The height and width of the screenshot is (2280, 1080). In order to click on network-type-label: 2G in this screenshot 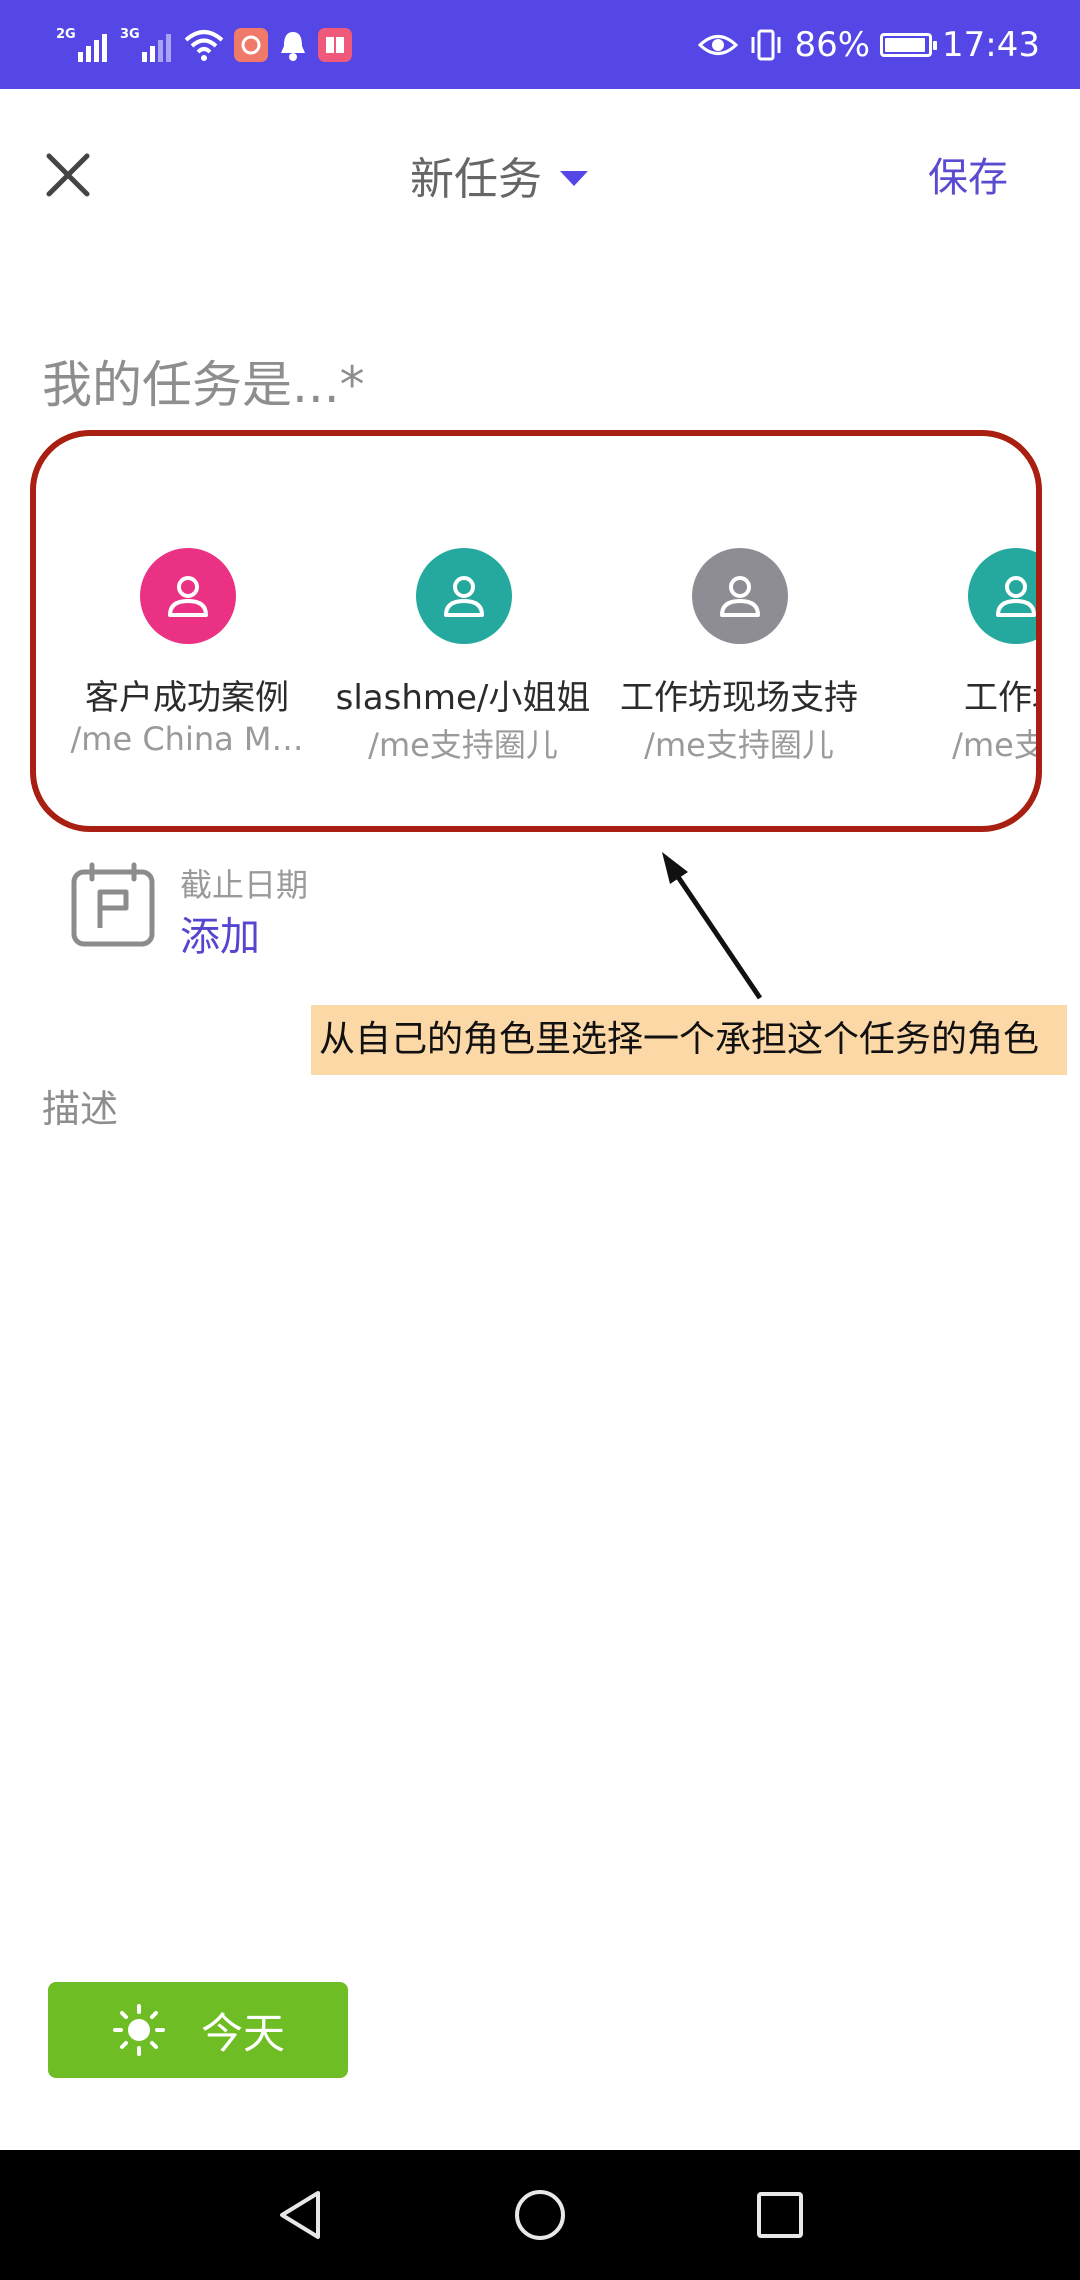, I will do `click(66, 34)`.